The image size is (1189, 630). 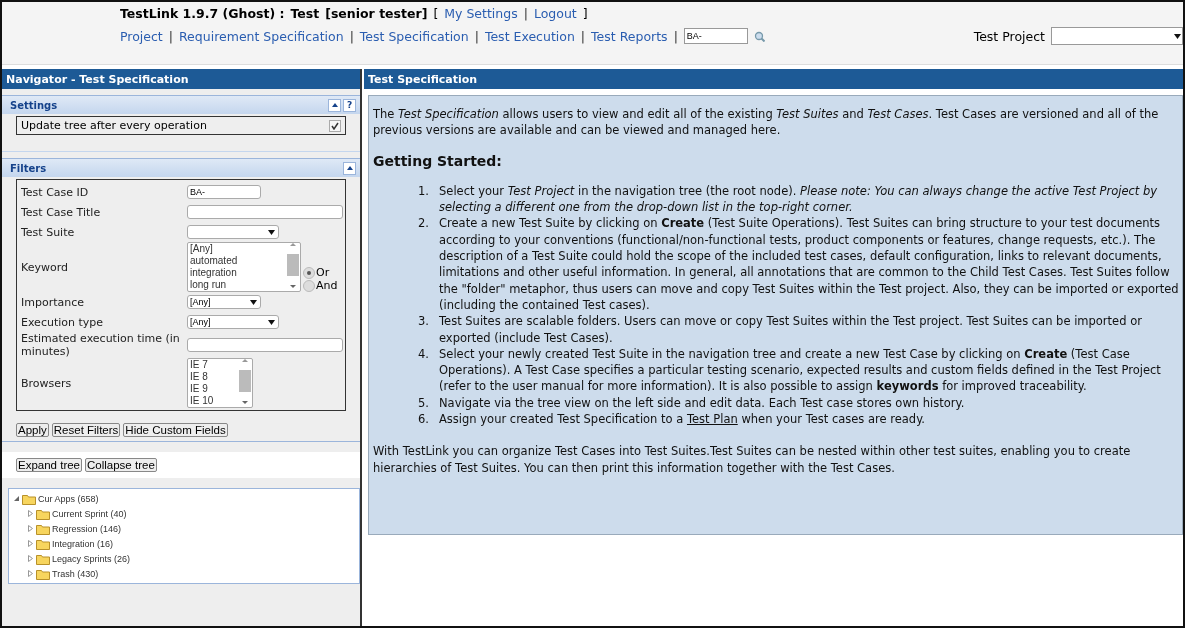 I want to click on setting-label: Update tree after every operation, so click(x=114, y=125).